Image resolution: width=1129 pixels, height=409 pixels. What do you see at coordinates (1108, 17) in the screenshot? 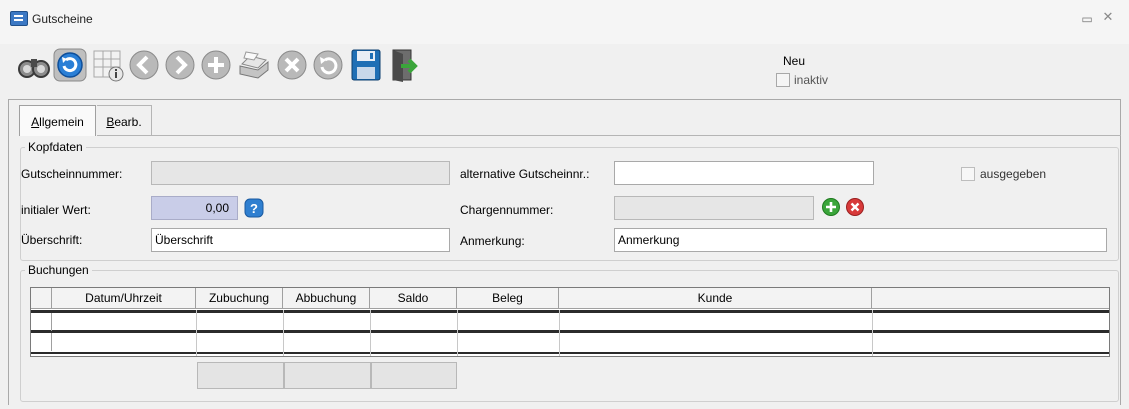
I see `close-icon: ✕` at bounding box center [1108, 17].